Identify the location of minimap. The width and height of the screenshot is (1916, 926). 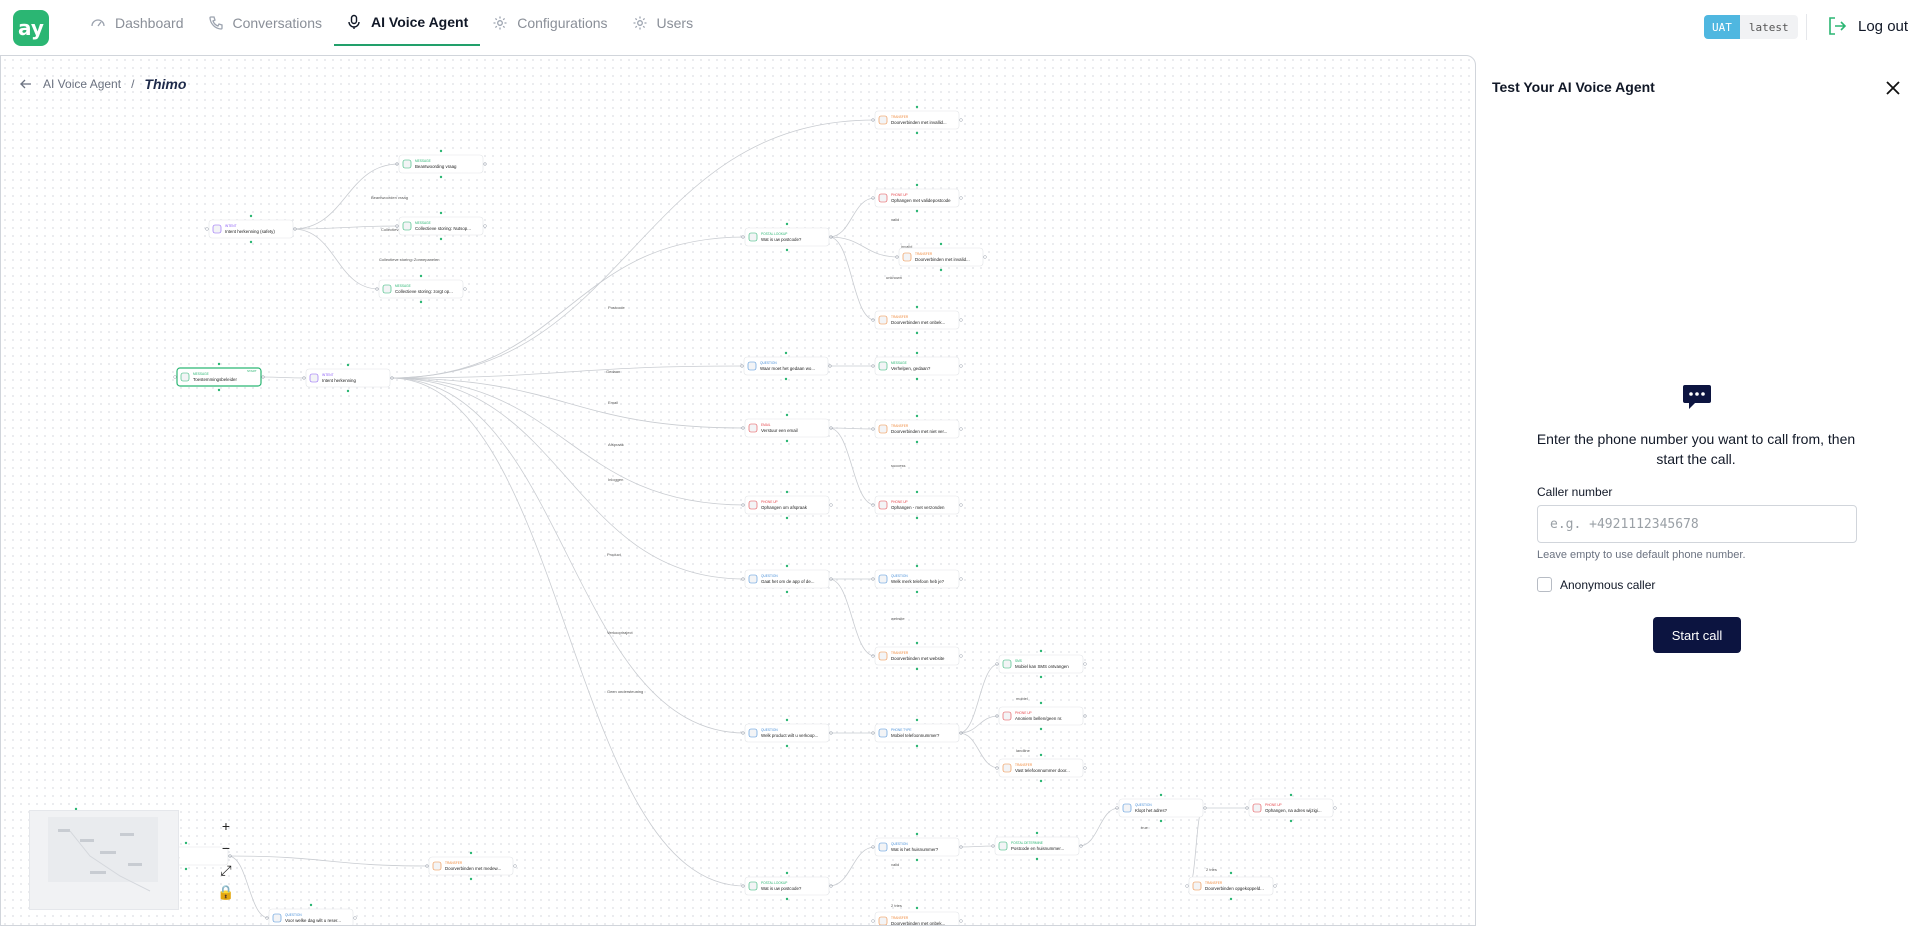
(104, 860).